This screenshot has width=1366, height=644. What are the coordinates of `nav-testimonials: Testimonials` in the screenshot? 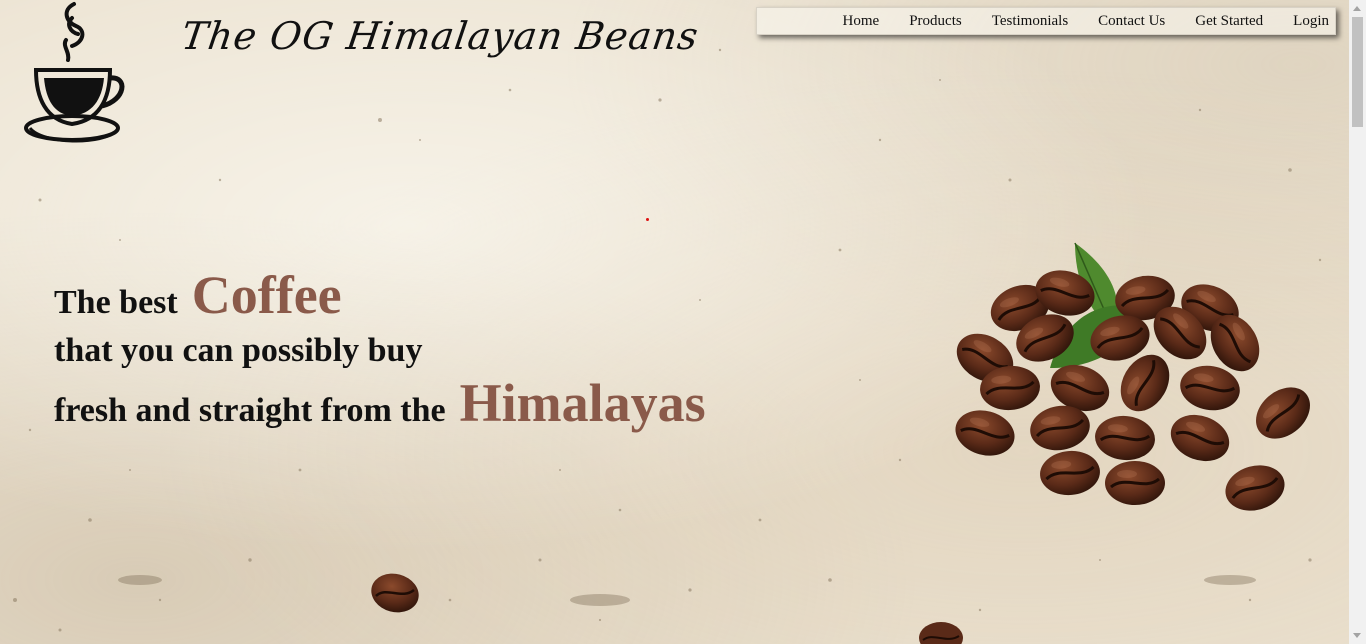 It's located at (1030, 21).